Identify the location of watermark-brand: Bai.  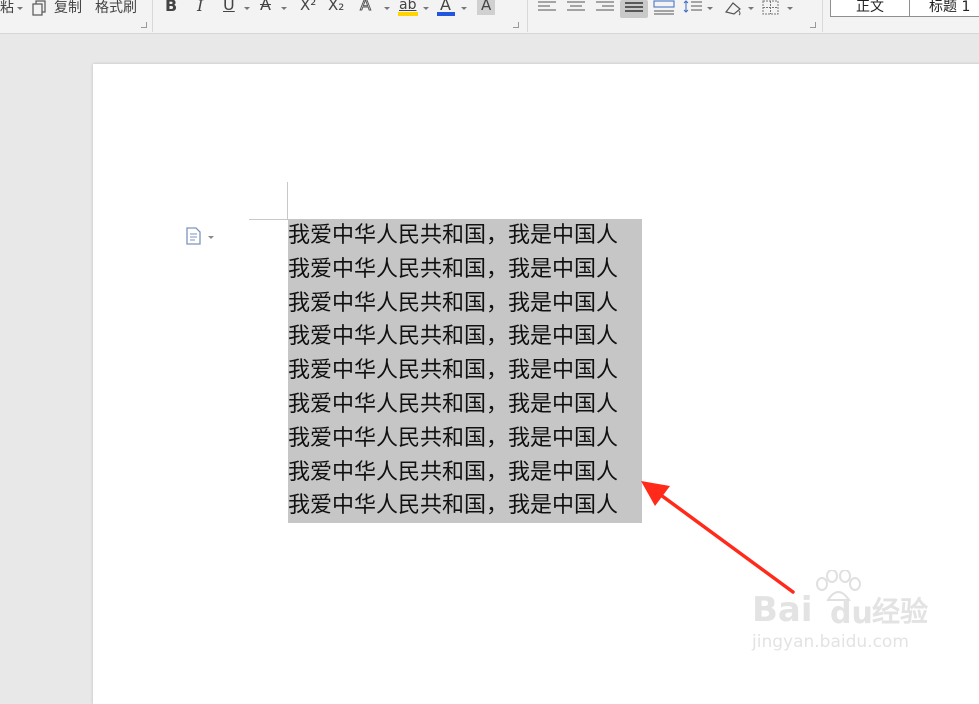
(782, 610).